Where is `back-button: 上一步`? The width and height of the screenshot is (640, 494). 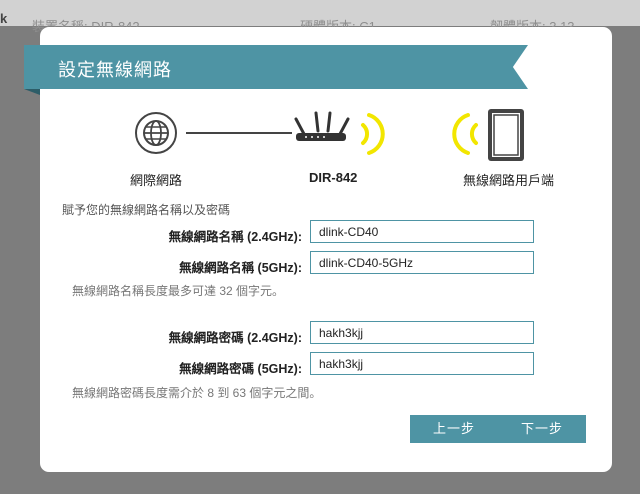
back-button: 上一步 is located at coordinates (454, 429).